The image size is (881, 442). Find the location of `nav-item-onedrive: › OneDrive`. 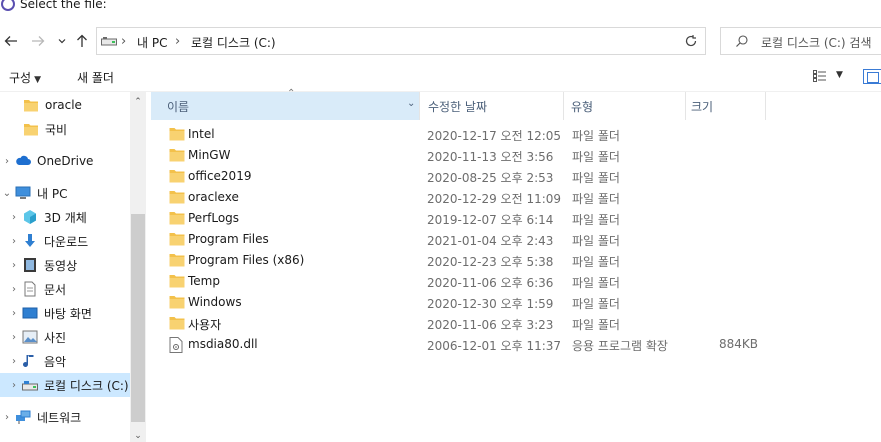

nav-item-onedrive: › OneDrive is located at coordinates (65, 161).